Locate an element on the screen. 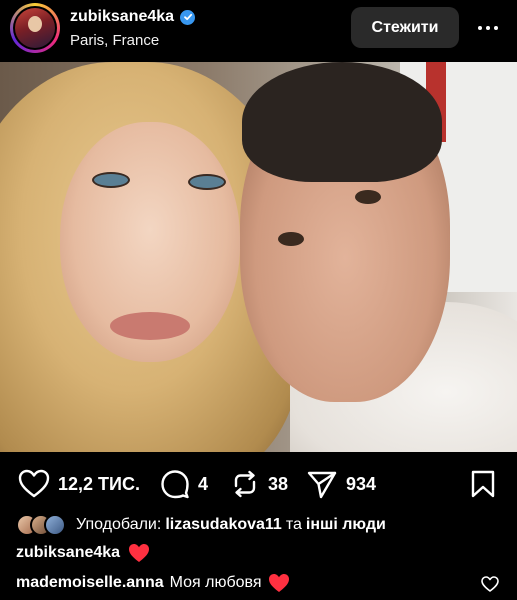 The height and width of the screenshot is (600, 517). liked-by-prefix: Уподобали: is located at coordinates (119, 524).